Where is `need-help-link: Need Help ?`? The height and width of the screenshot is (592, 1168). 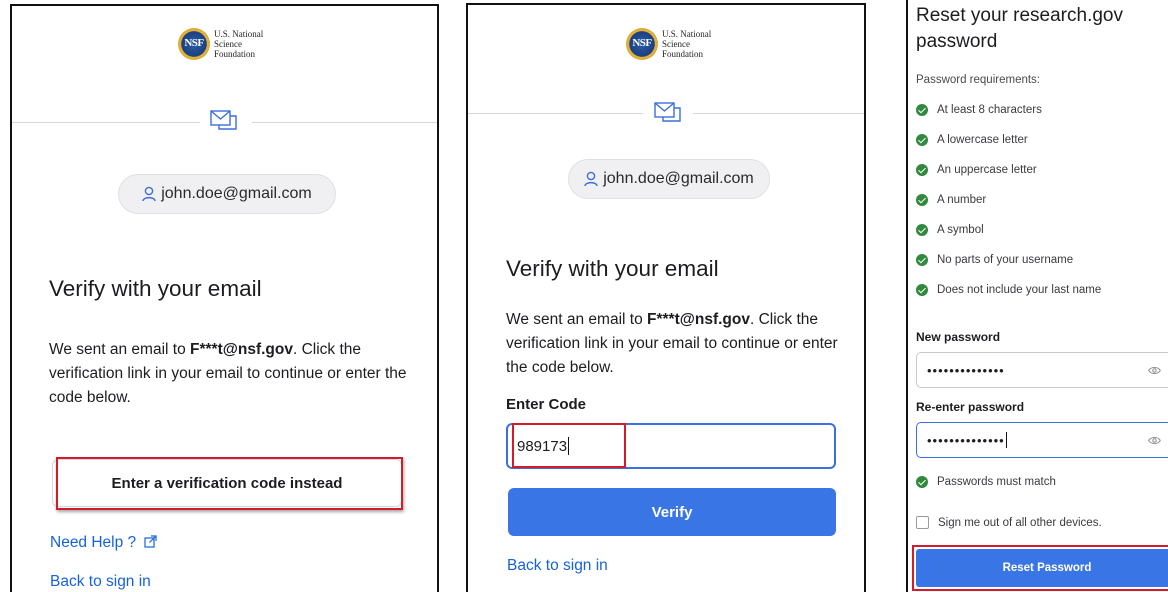
need-help-link: Need Help ? is located at coordinates (104, 543).